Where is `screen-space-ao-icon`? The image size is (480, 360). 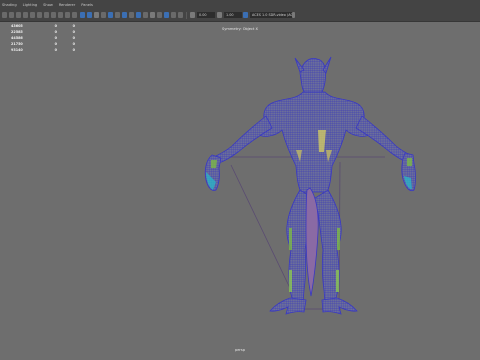 screen-space-ao-icon is located at coordinates (124, 15).